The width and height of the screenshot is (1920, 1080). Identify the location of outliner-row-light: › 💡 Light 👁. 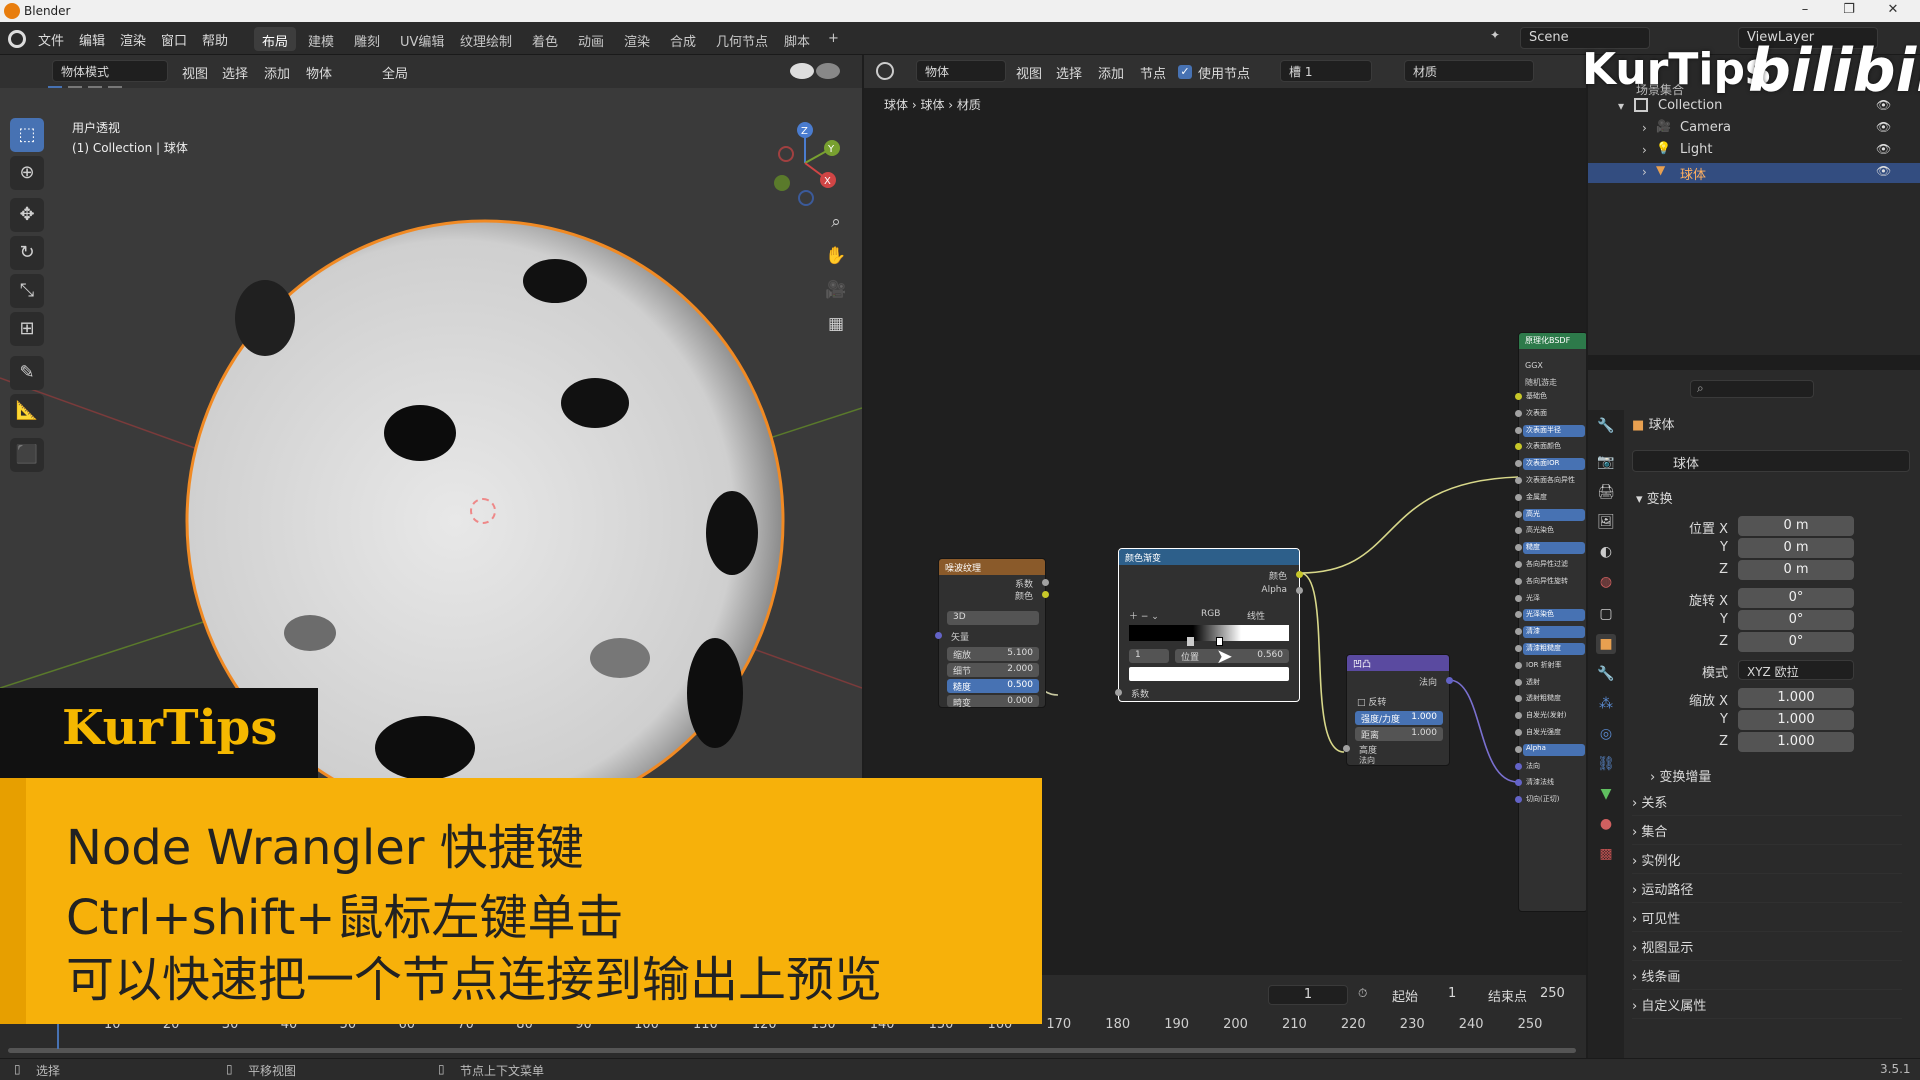
(1754, 151).